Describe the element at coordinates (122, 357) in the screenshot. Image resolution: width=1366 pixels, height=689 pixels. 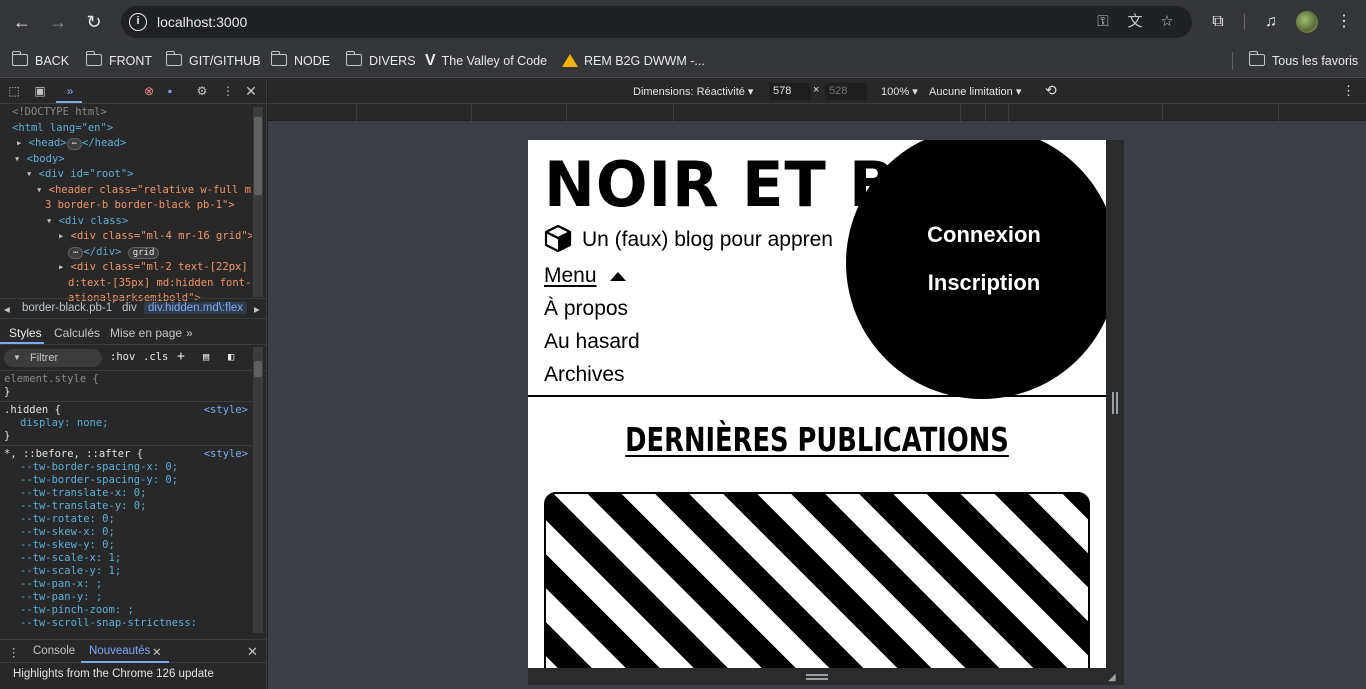
I see `hov-toggle: :hov` at that location.